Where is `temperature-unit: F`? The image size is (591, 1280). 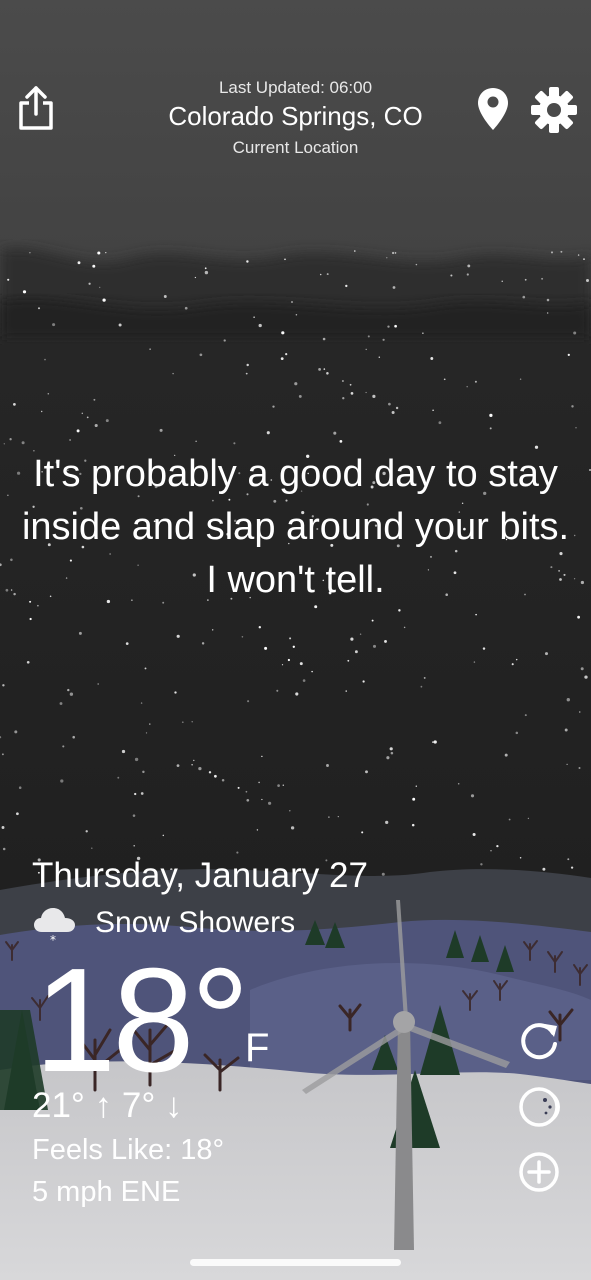
temperature-unit: F is located at coordinates (257, 1048).